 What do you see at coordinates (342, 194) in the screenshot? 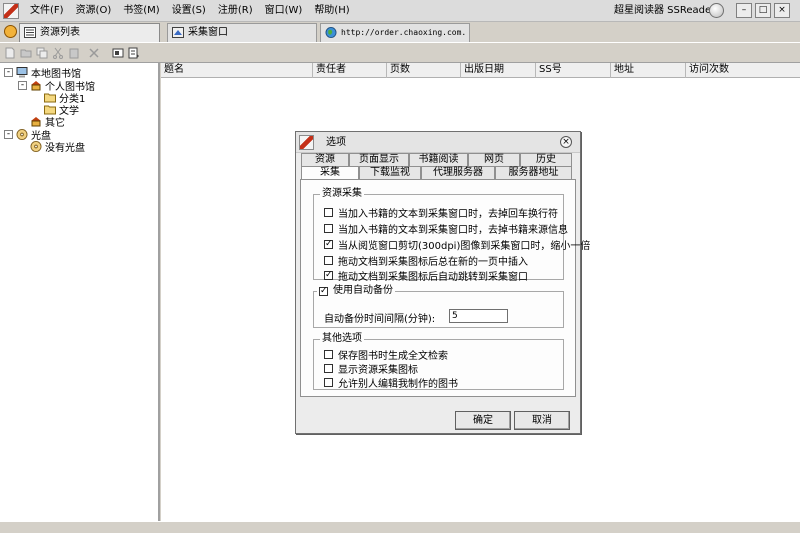
I see `group-label: 资源采集` at bounding box center [342, 194].